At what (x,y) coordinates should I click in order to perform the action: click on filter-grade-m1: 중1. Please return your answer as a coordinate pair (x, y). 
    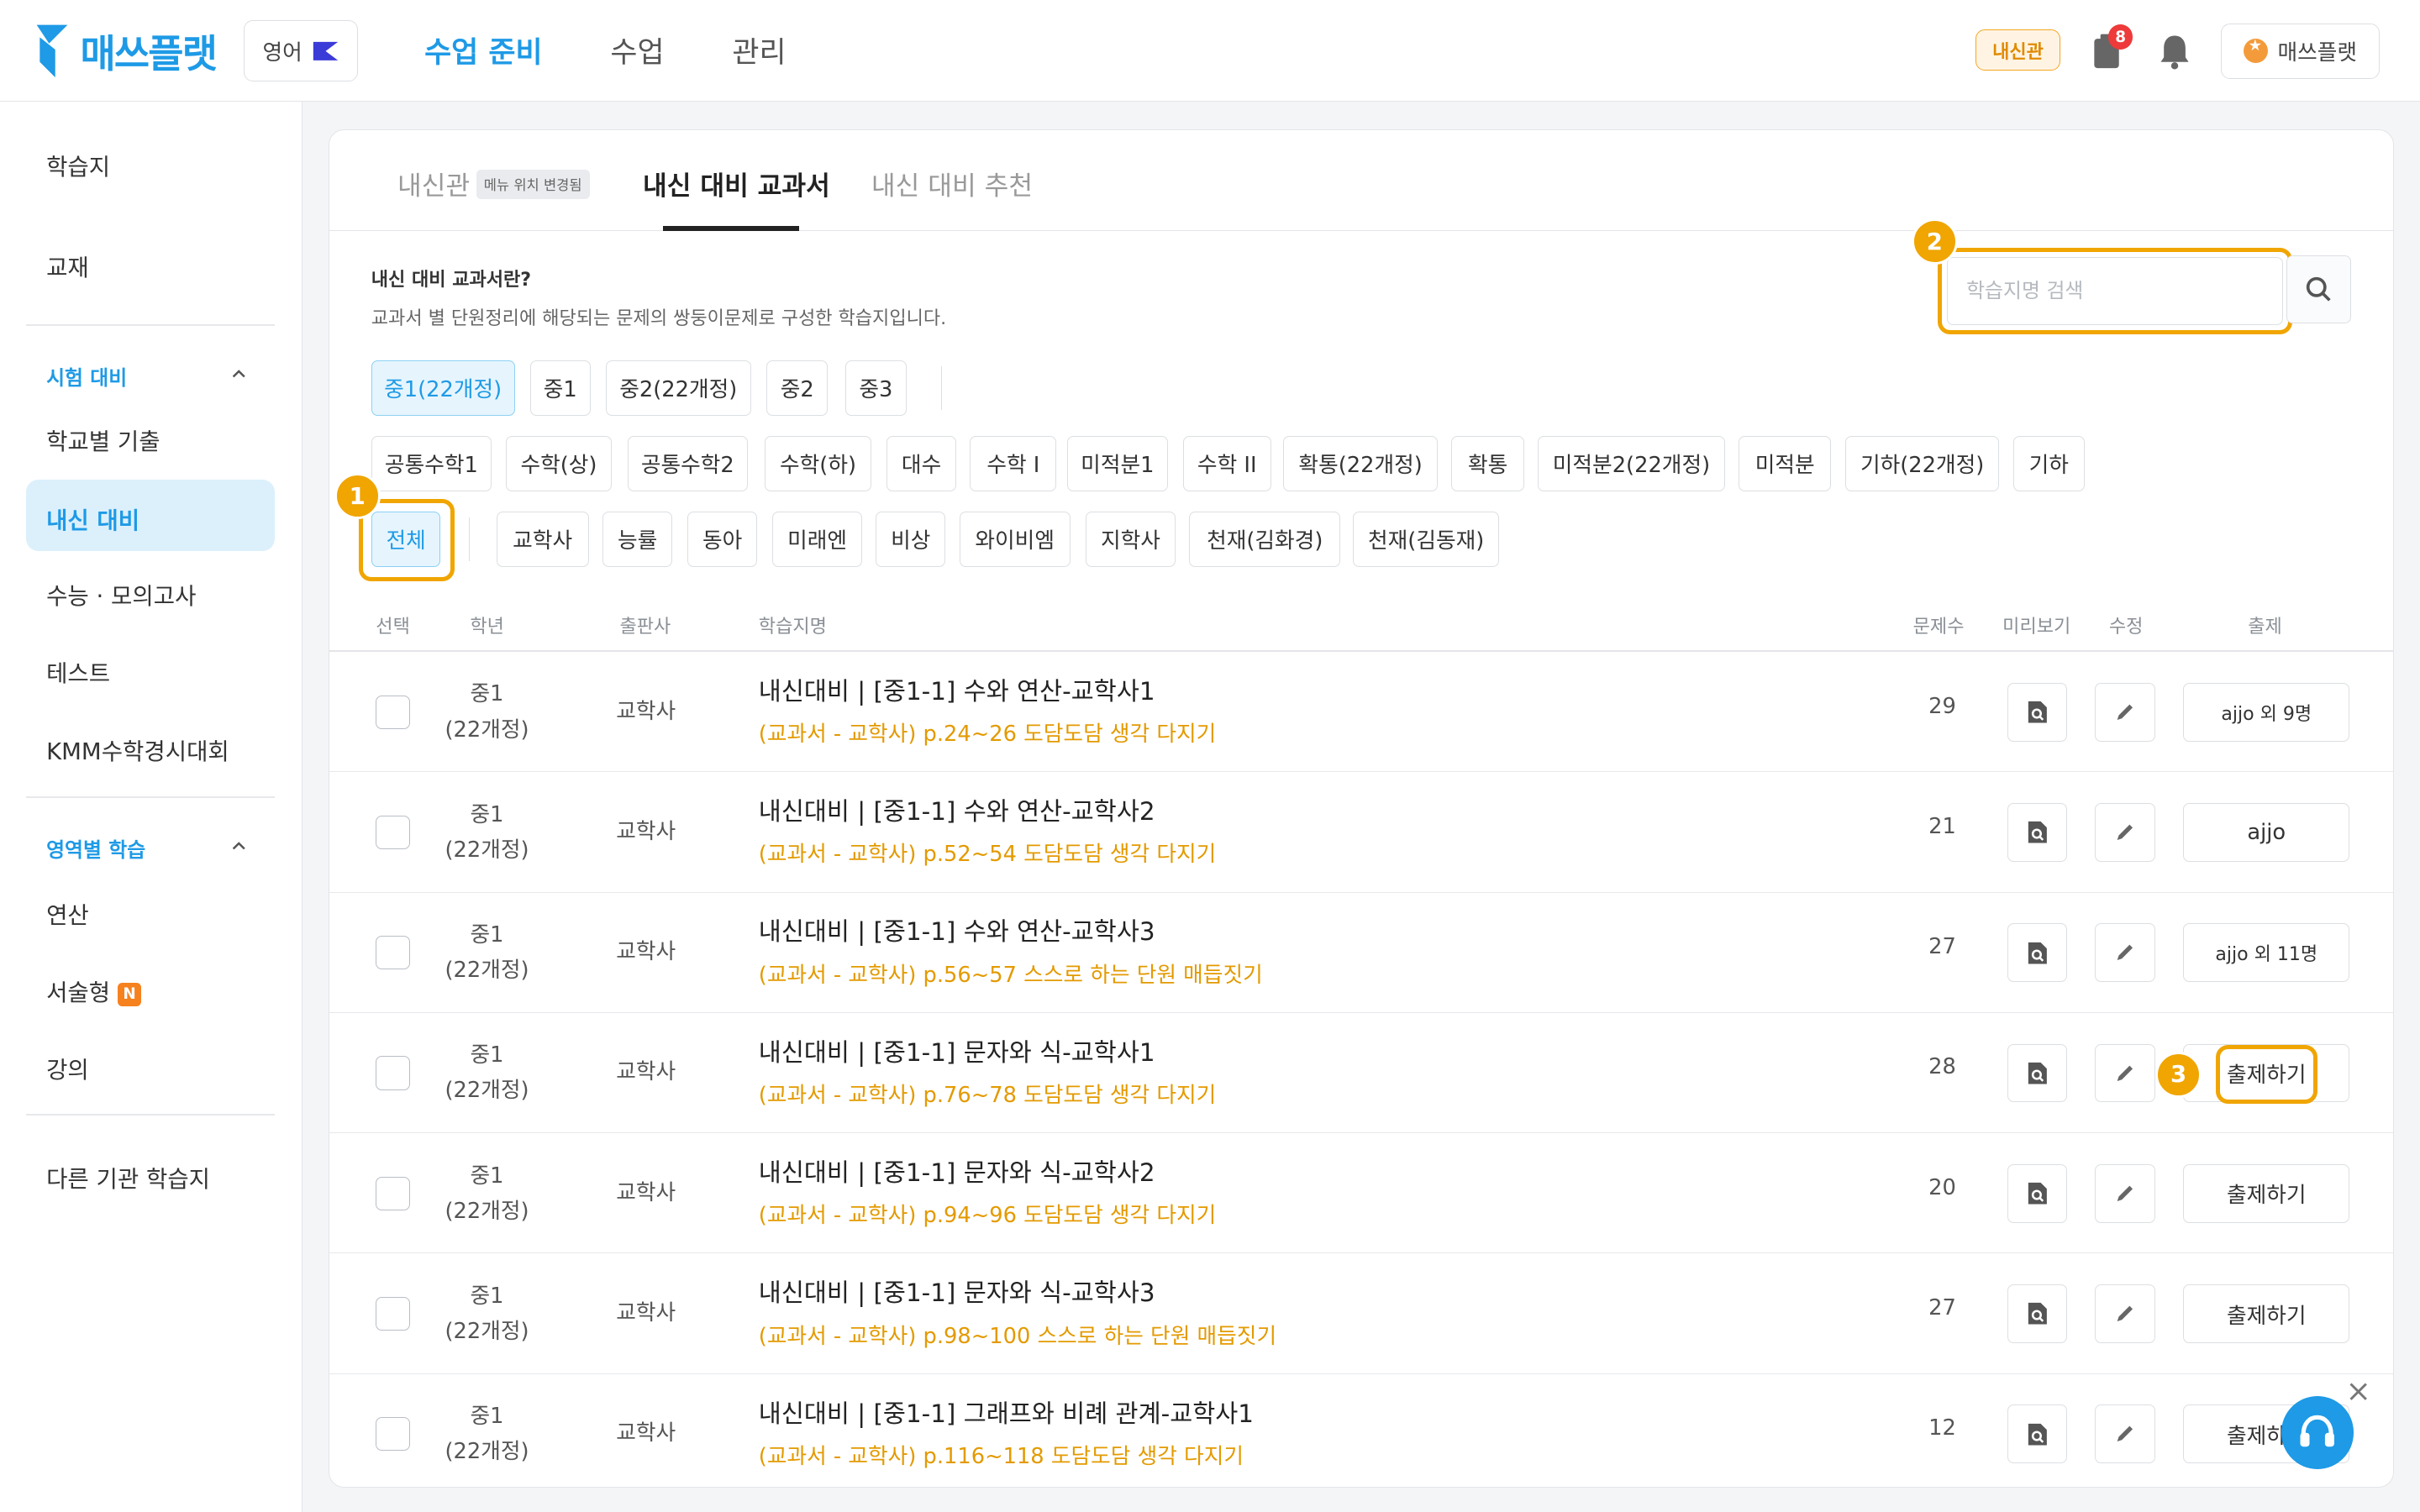
    Looking at the image, I should click on (560, 388).